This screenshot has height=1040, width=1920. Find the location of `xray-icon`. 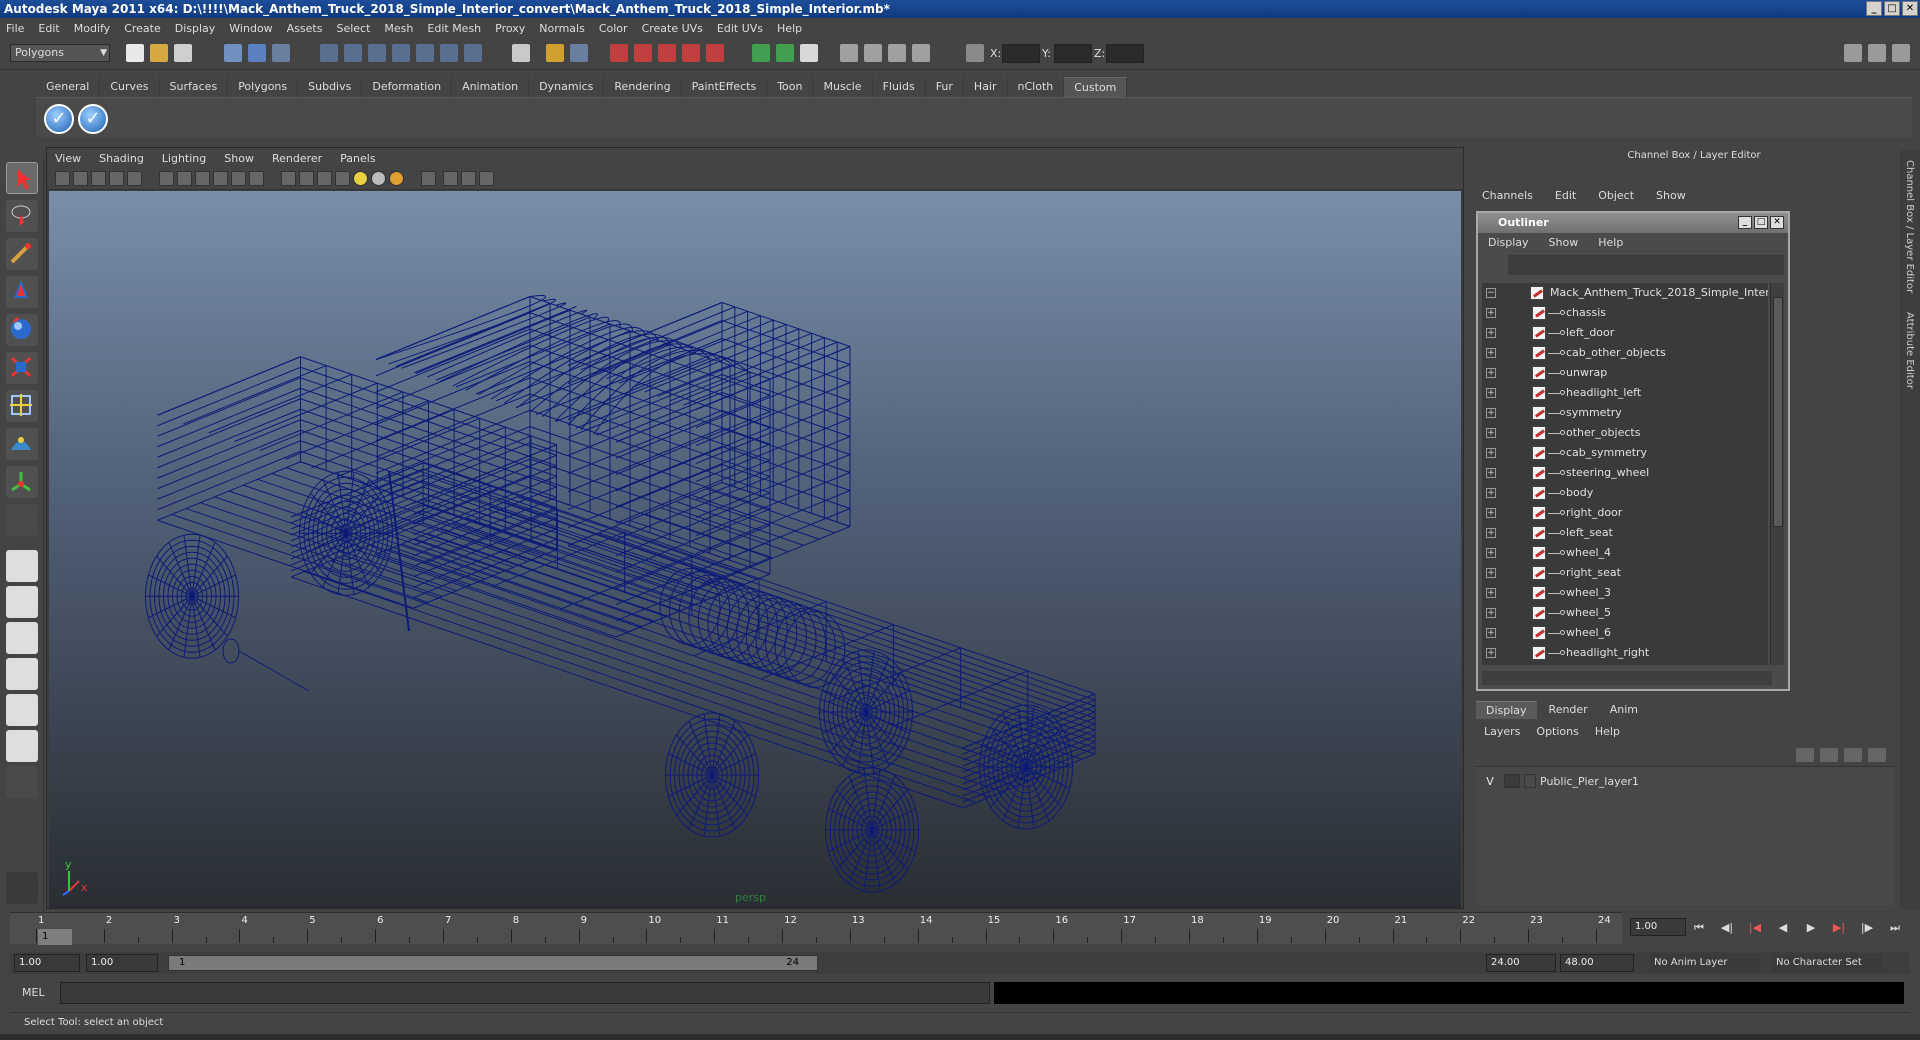

xray-icon is located at coordinates (450, 178).